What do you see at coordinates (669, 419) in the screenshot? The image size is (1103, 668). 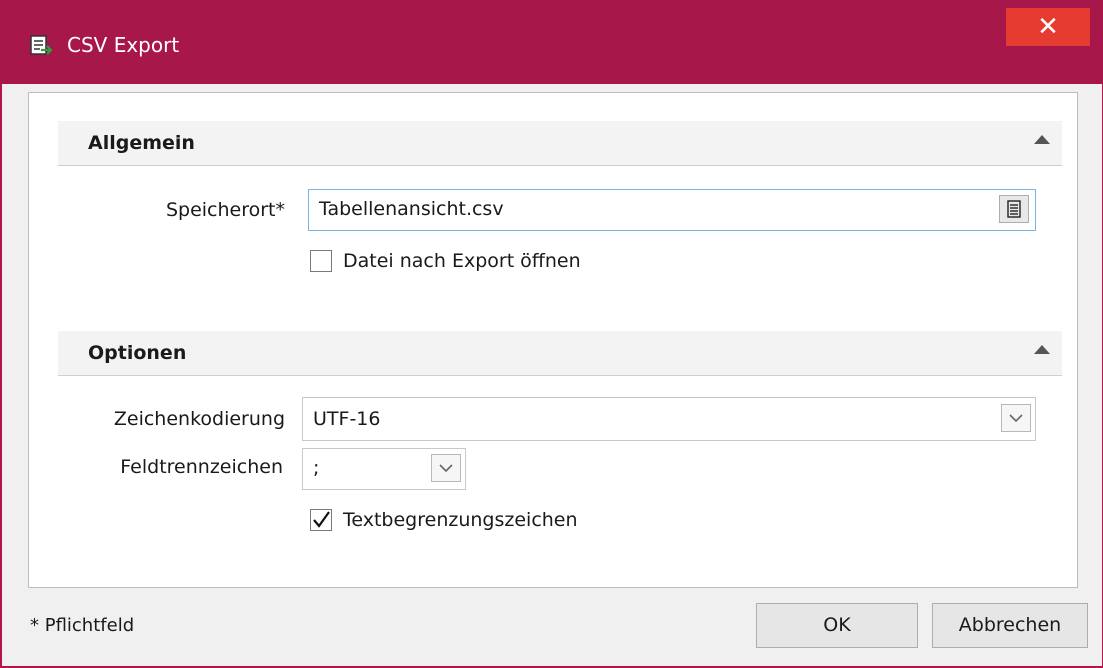 I see `encoding-select: UTF-16` at bounding box center [669, 419].